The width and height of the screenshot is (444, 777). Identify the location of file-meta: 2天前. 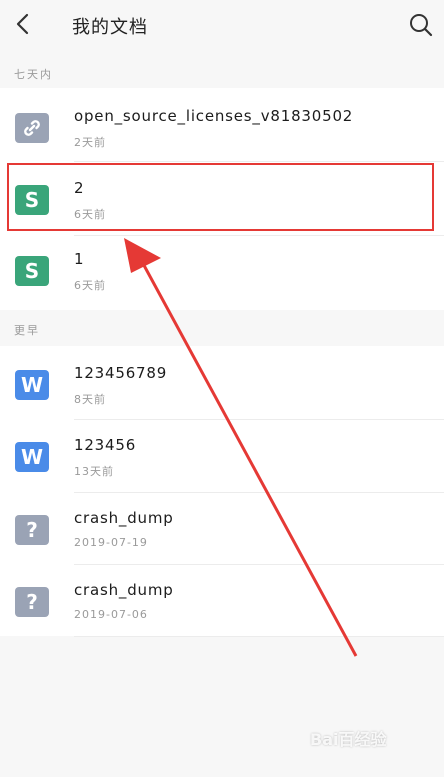
(90, 142).